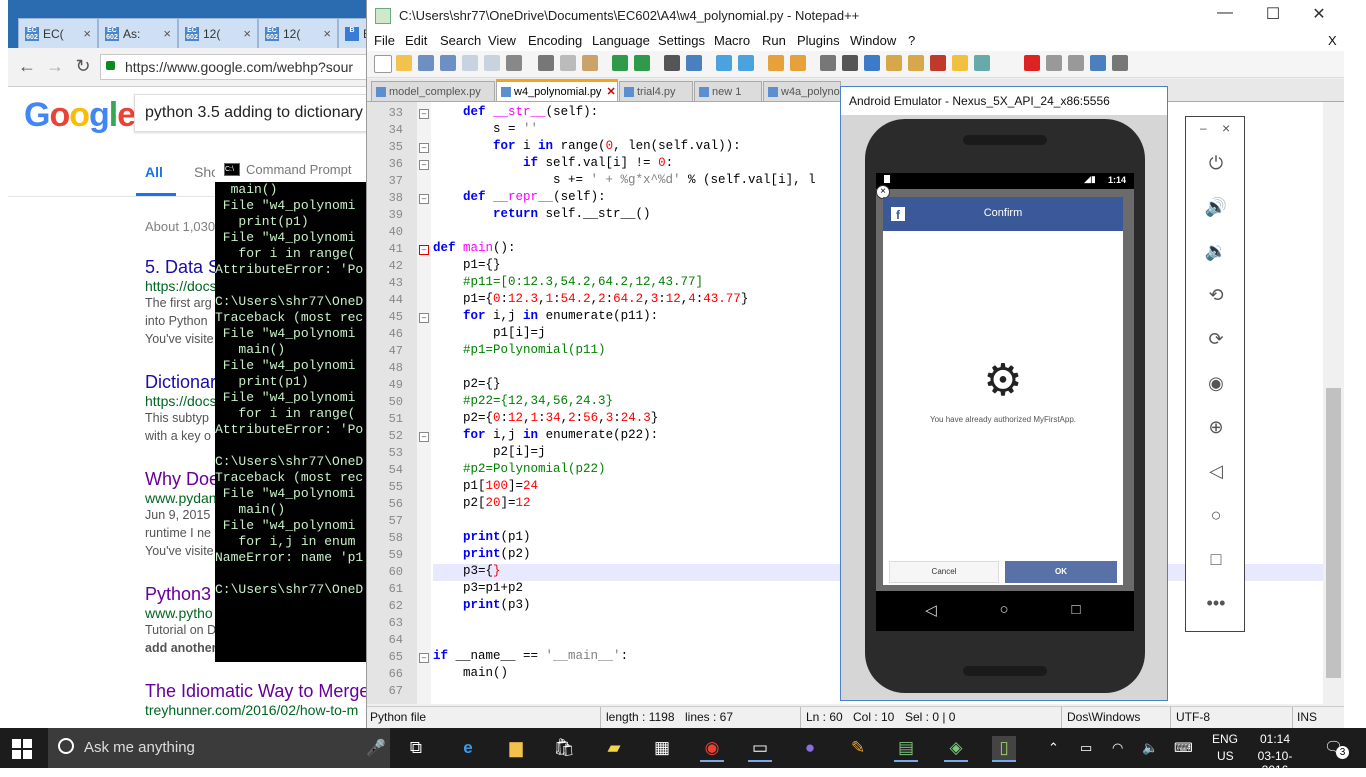 Image resolution: width=1366 pixels, height=777 pixels. I want to click on zoom-in-icon, so click(724, 63).